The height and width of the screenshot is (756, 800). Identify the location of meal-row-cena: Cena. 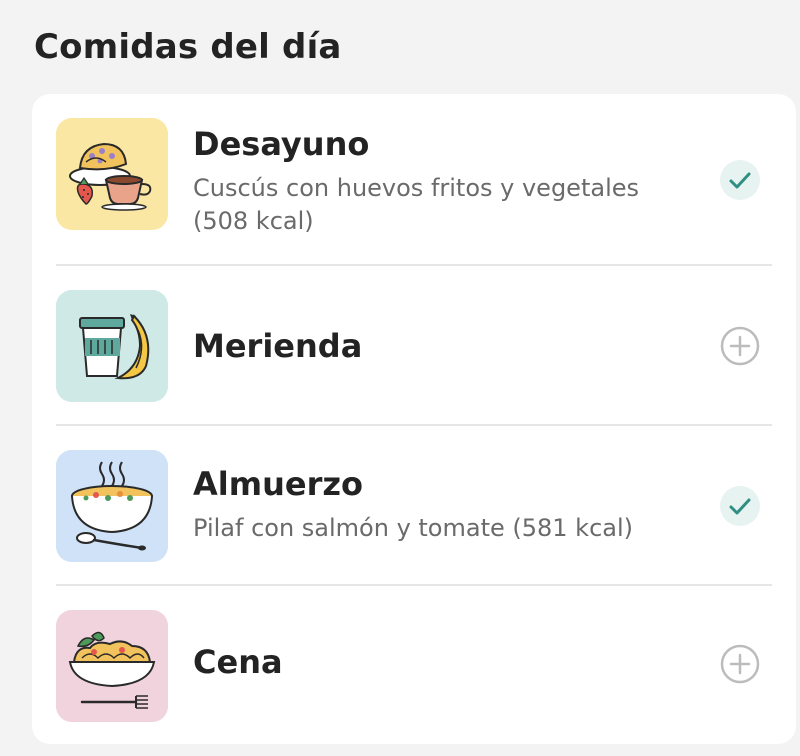
(414, 666).